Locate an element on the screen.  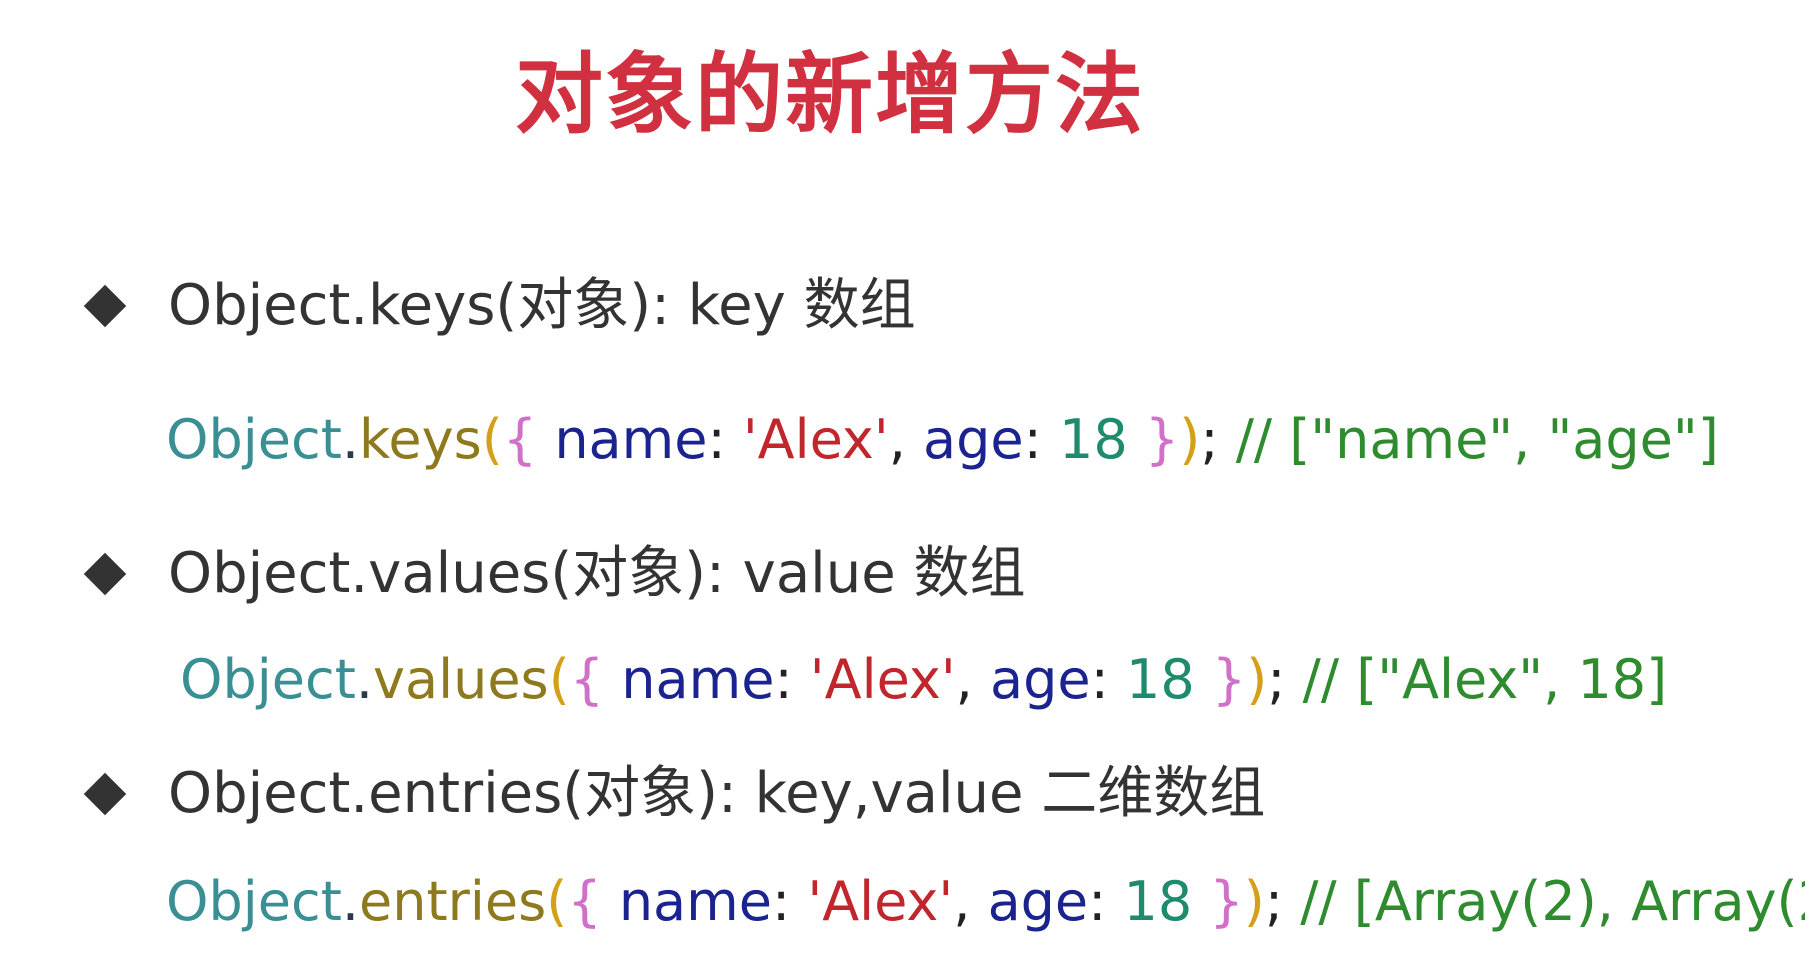
bullet-item-values: Object.values(对象): value 数组 is located at coordinates (554, 573).